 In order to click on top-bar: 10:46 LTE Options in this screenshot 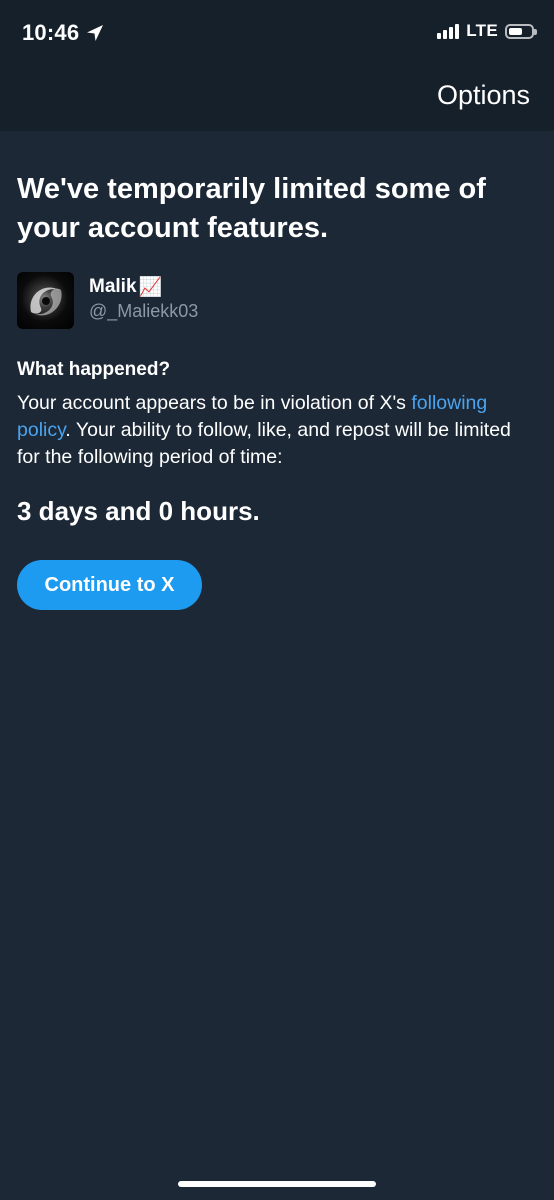, I will do `click(277, 65)`.